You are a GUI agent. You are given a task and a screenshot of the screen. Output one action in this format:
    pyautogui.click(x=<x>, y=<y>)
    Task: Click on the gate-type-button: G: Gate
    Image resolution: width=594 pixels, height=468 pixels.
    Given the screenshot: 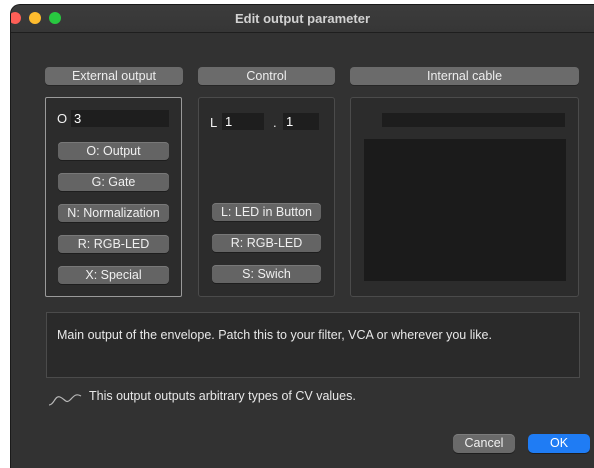 What is the action you would take?
    pyautogui.click(x=113, y=182)
    